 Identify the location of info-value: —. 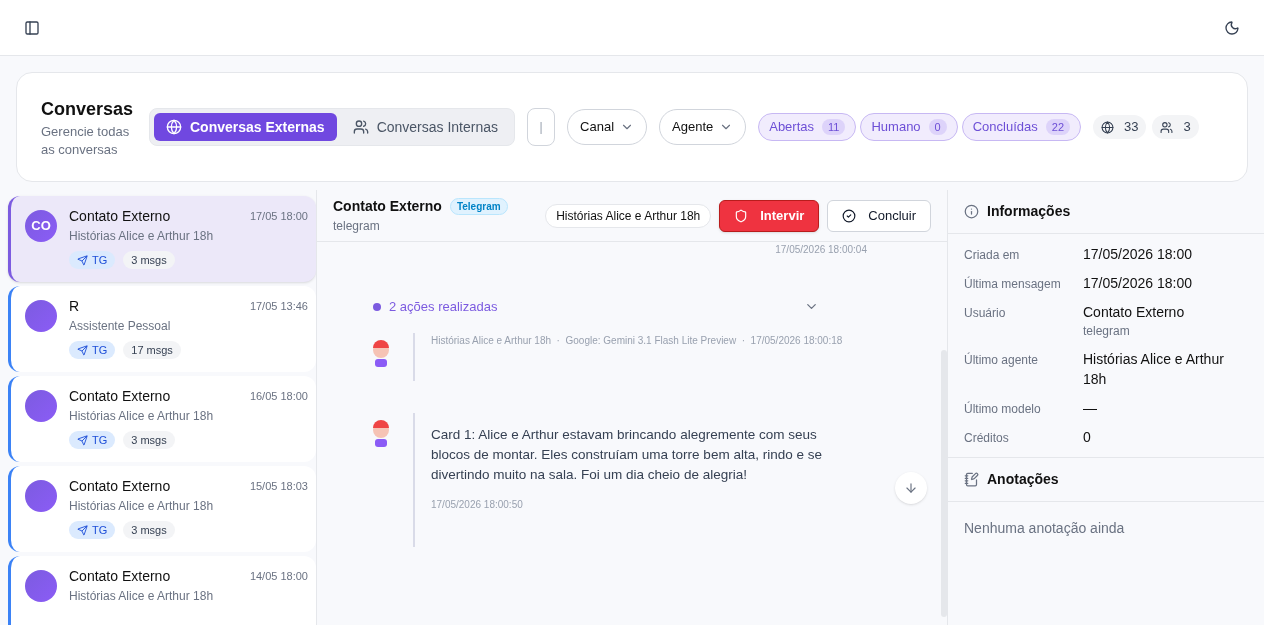
(1090, 408).